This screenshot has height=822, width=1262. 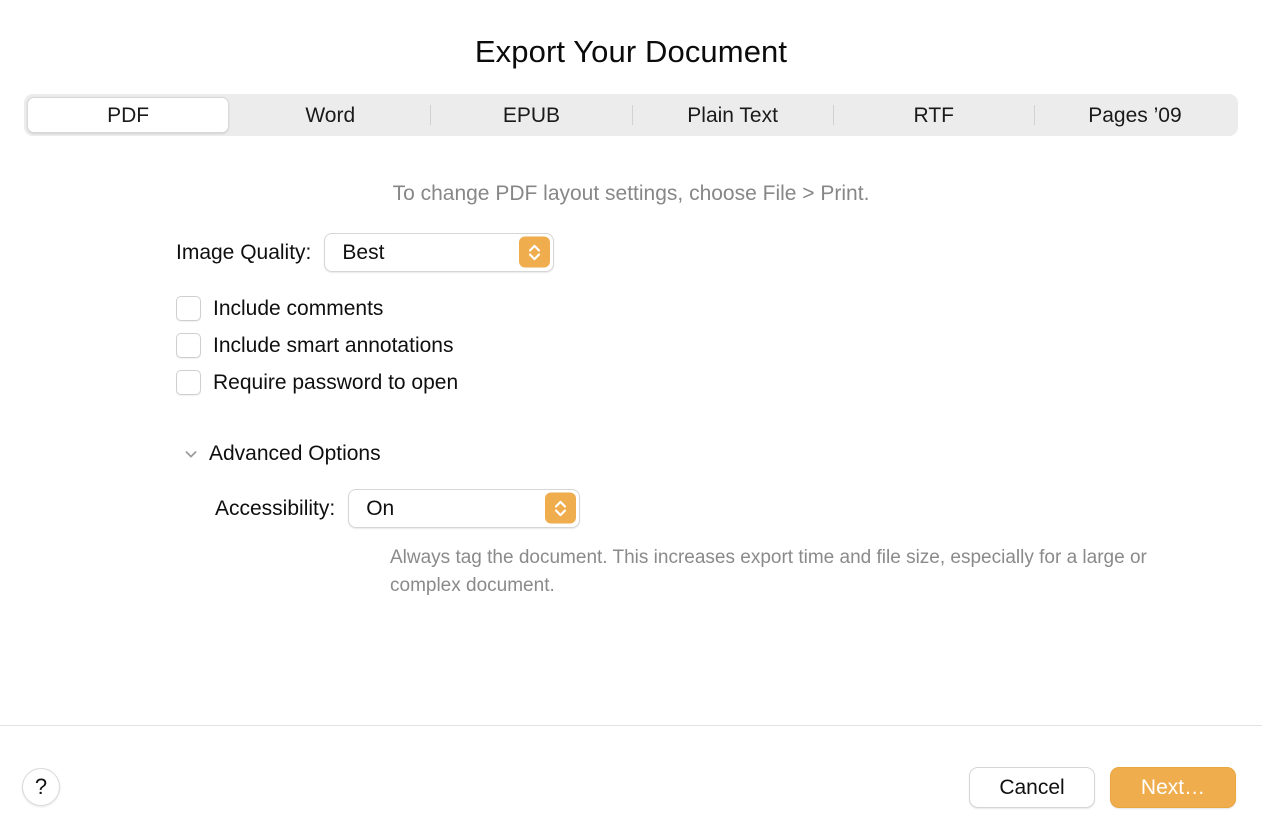 I want to click on accessibility-select: On, so click(x=464, y=508).